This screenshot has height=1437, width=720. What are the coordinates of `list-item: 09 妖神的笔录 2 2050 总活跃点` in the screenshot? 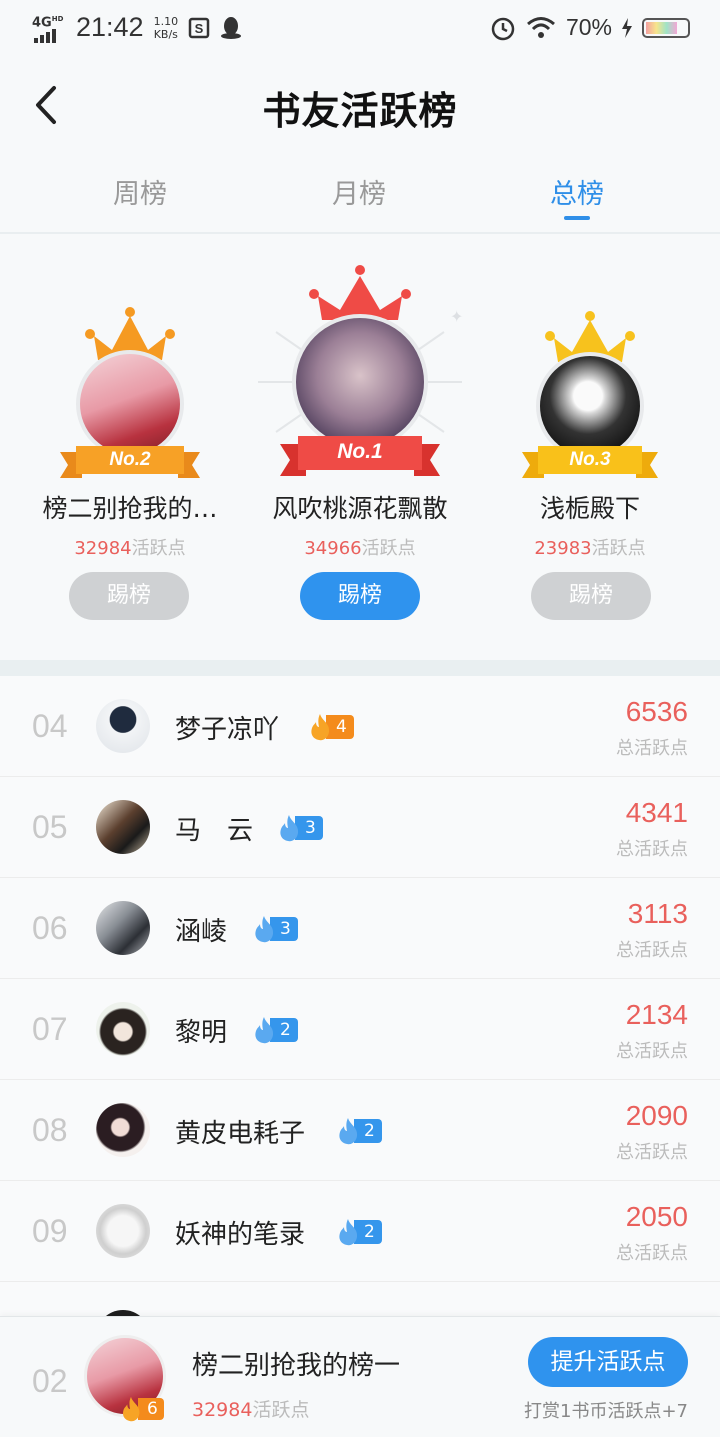 It's located at (360, 1231).